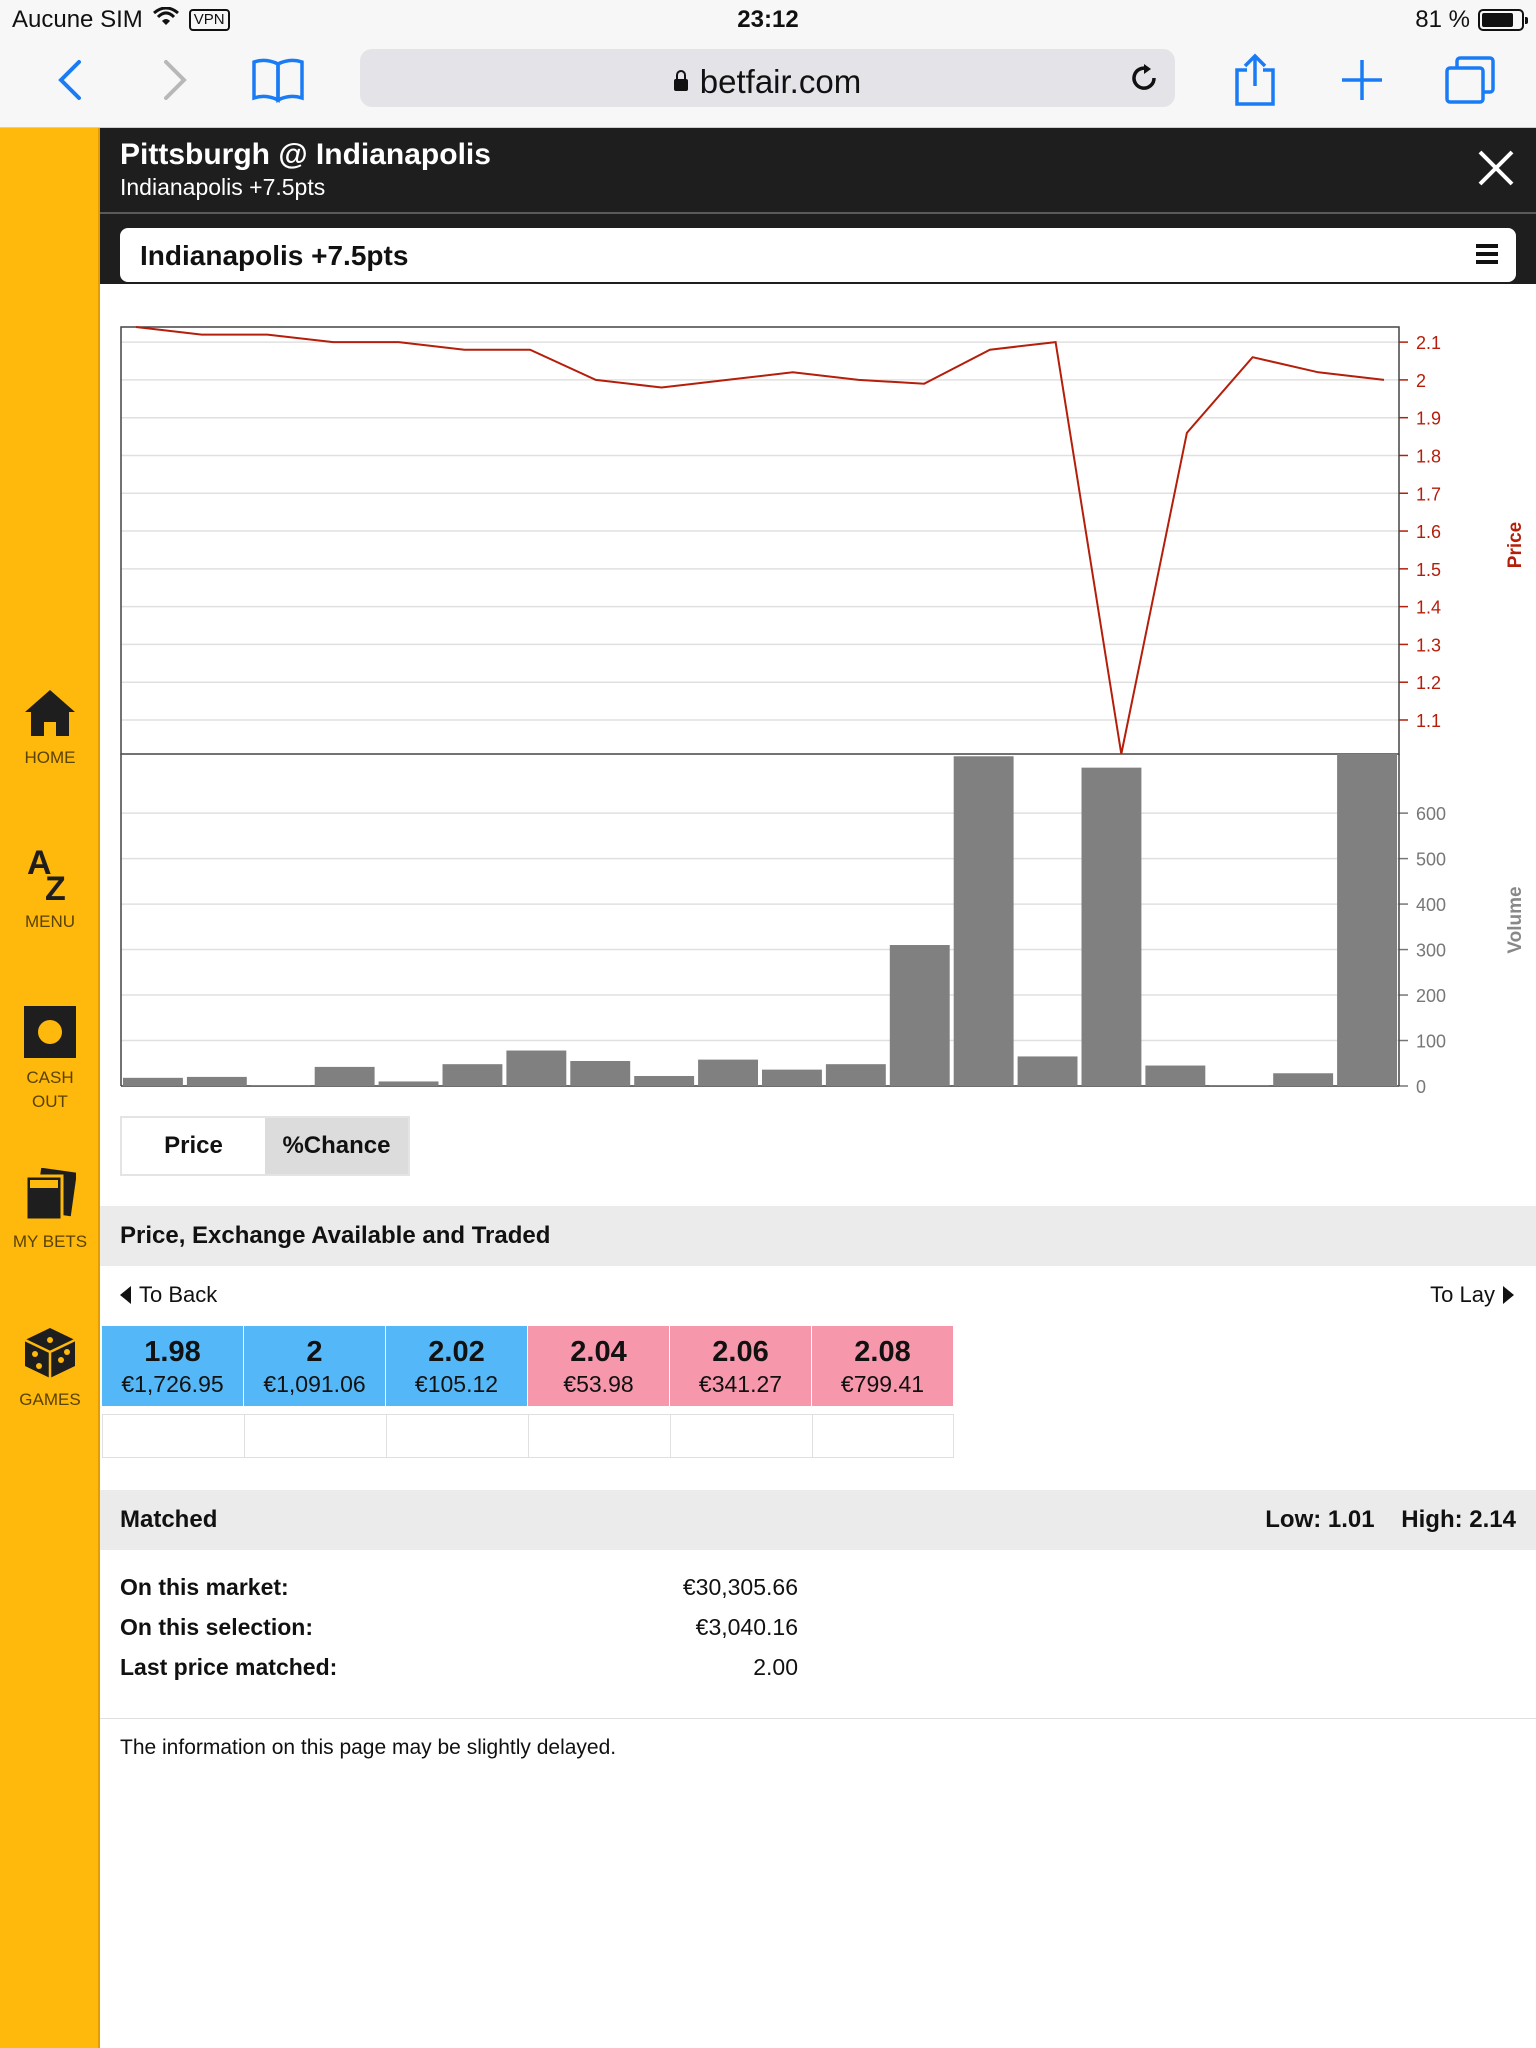 The width and height of the screenshot is (1536, 2048). I want to click on divider, so click(818, 1718).